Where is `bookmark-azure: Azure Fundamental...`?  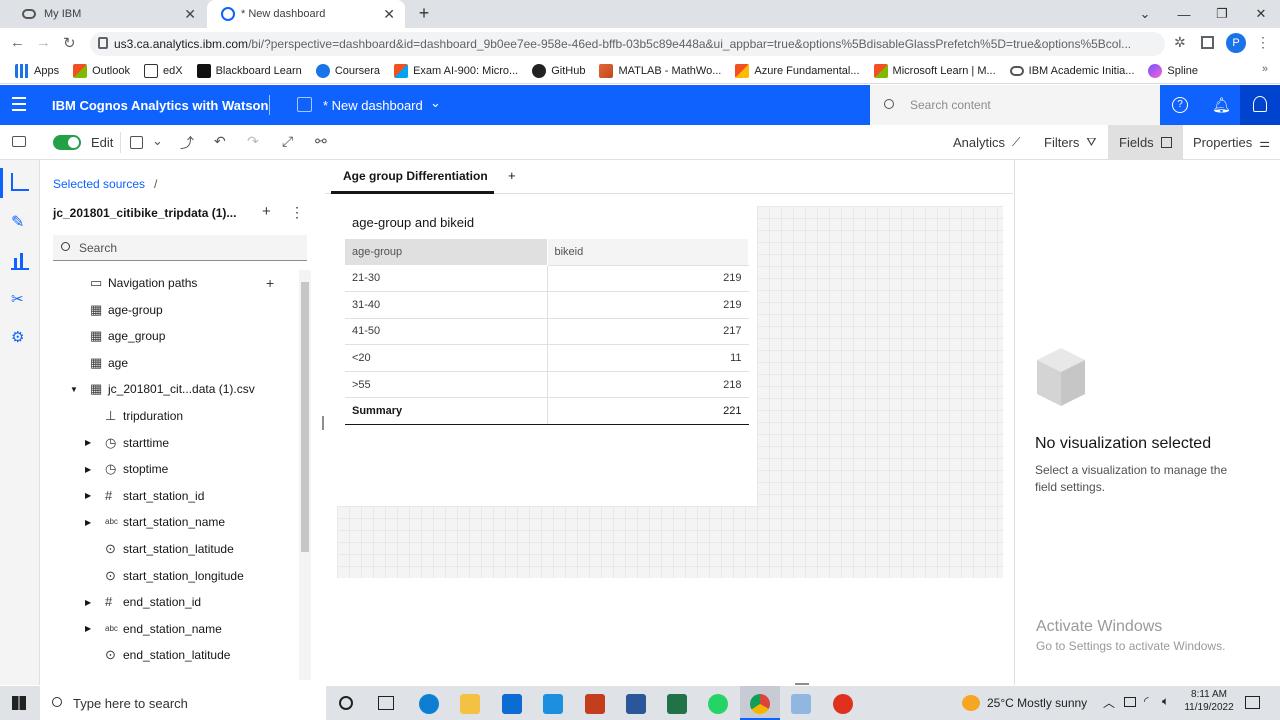
bookmark-azure: Azure Fundamental... is located at coordinates (797, 70).